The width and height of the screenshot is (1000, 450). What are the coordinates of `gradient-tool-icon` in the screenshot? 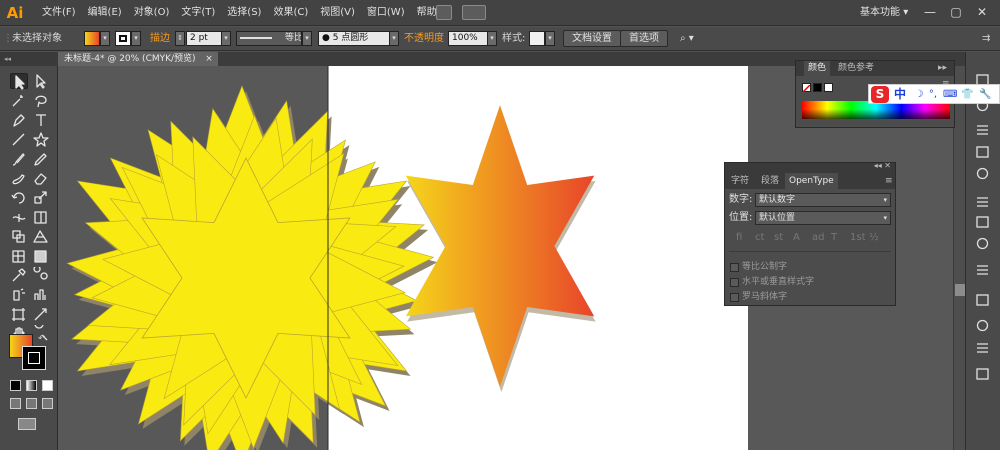 It's located at (41, 256).